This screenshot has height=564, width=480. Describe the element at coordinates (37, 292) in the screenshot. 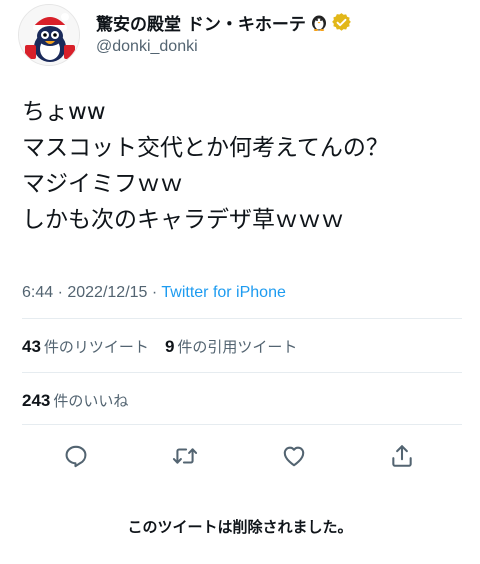

I see `tweet-time: 6:44` at that location.